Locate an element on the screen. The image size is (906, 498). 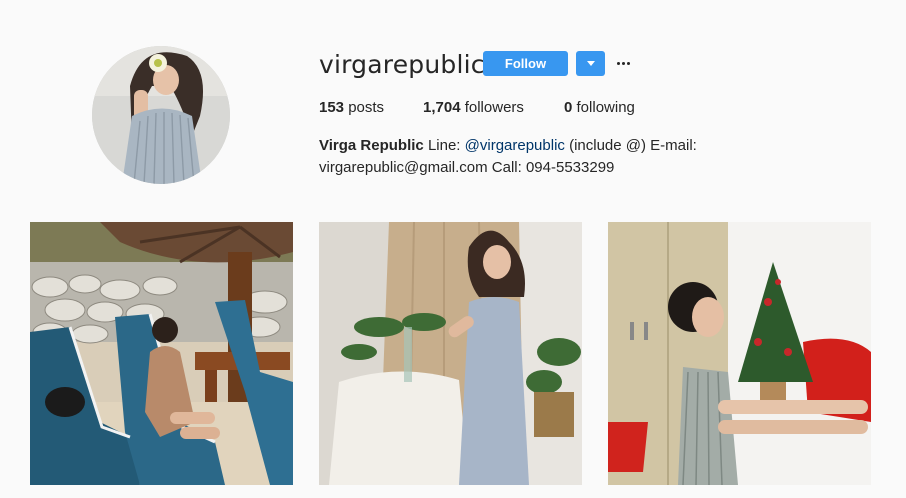
chevron-down-icon is located at coordinates (591, 63).